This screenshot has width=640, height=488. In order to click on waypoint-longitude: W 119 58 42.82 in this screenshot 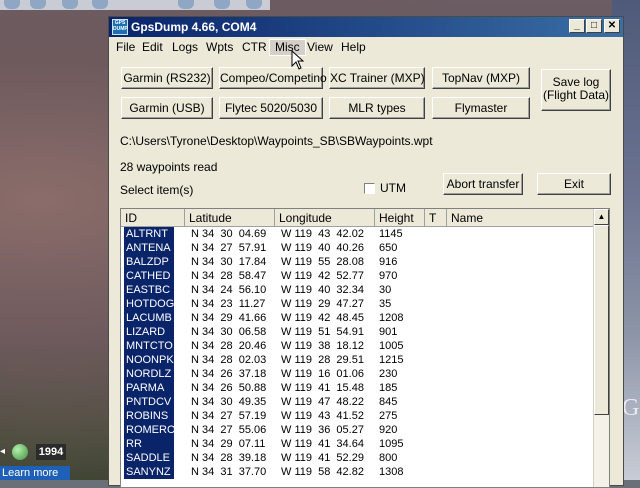, I will do `click(322, 472)`.